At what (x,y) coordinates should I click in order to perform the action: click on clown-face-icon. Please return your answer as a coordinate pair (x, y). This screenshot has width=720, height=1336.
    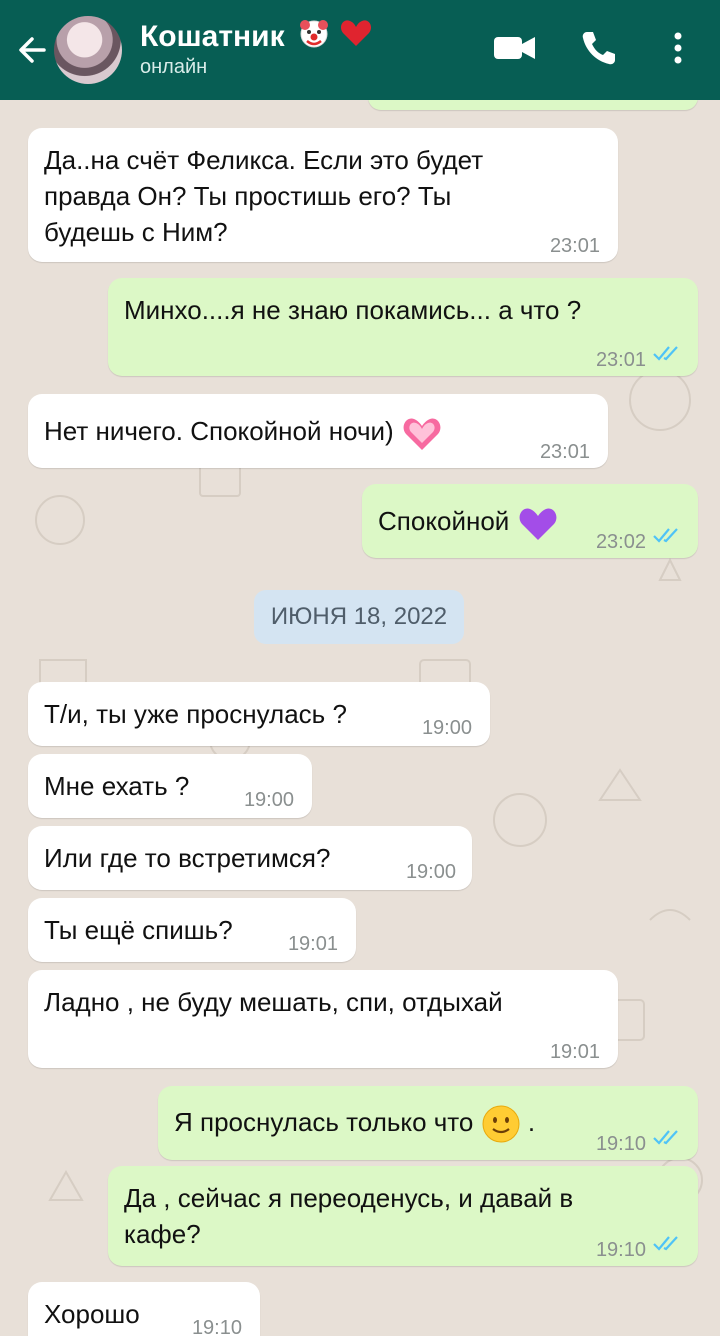
    Looking at the image, I should click on (313, 34).